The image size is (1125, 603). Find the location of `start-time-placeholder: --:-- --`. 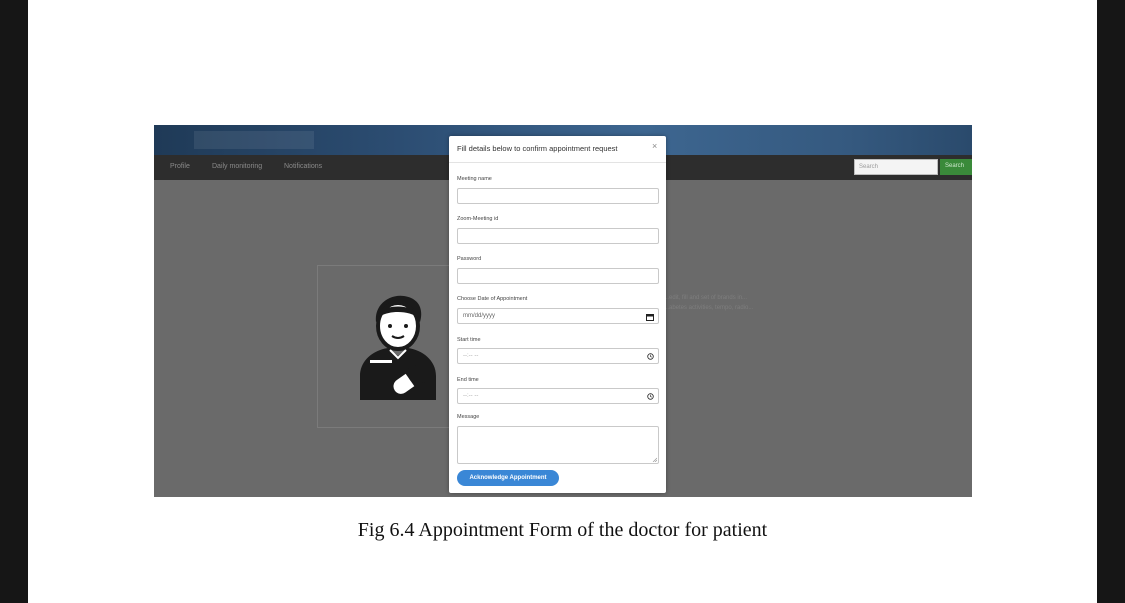

start-time-placeholder: --:-- -- is located at coordinates (471, 356).